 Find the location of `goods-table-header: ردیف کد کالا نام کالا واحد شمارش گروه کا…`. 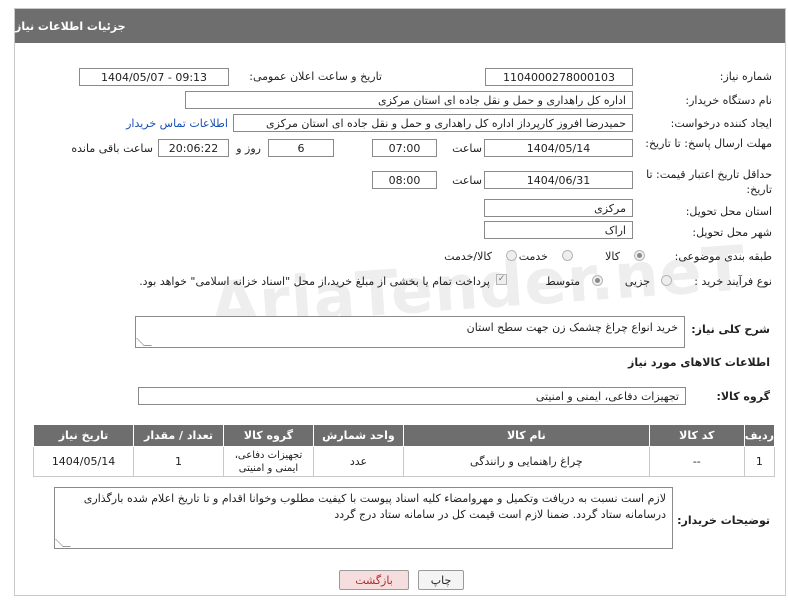

goods-table-header: ردیف کد کالا نام کالا واحد شمارش گروه کا… is located at coordinates (404, 435).